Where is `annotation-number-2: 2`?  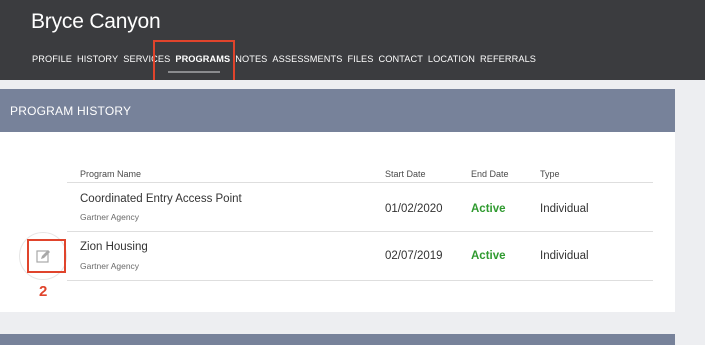 annotation-number-2: 2 is located at coordinates (43, 291).